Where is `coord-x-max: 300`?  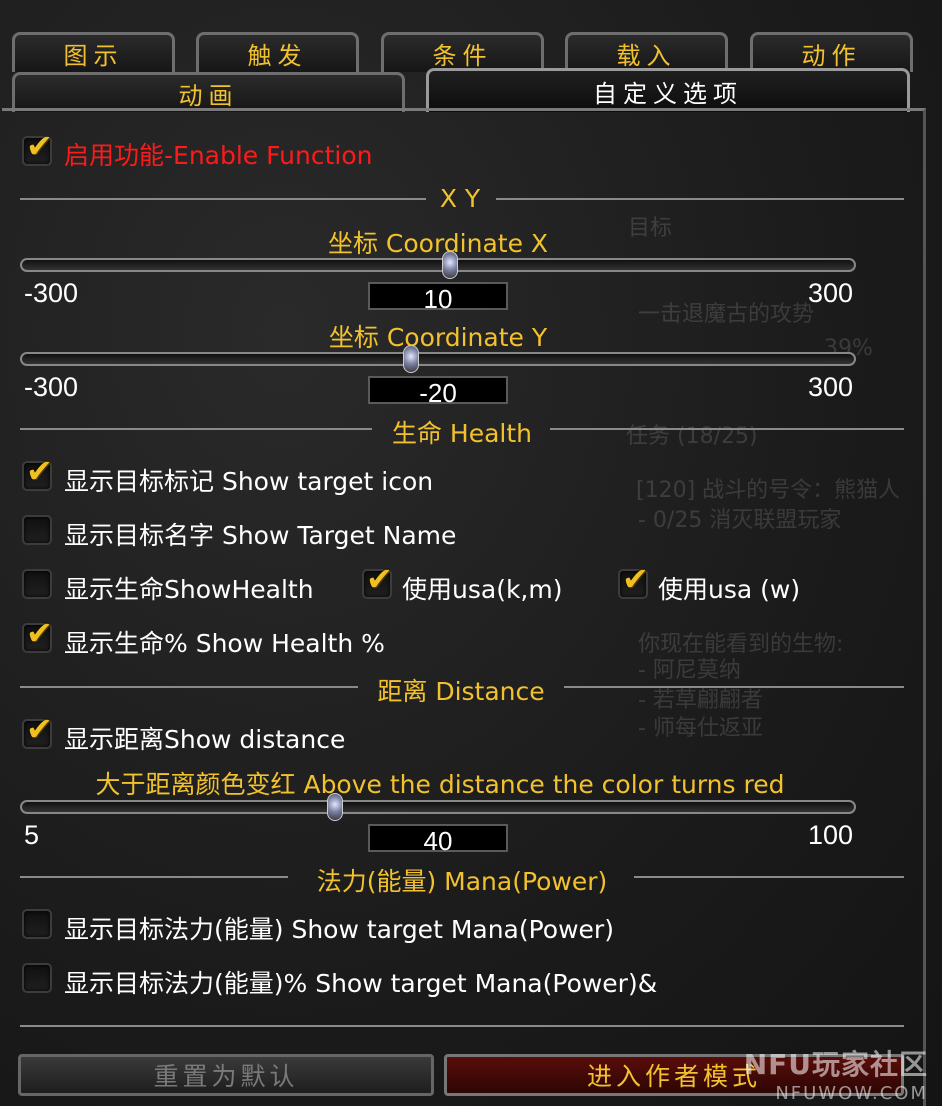 coord-x-max: 300 is located at coordinates (831, 293).